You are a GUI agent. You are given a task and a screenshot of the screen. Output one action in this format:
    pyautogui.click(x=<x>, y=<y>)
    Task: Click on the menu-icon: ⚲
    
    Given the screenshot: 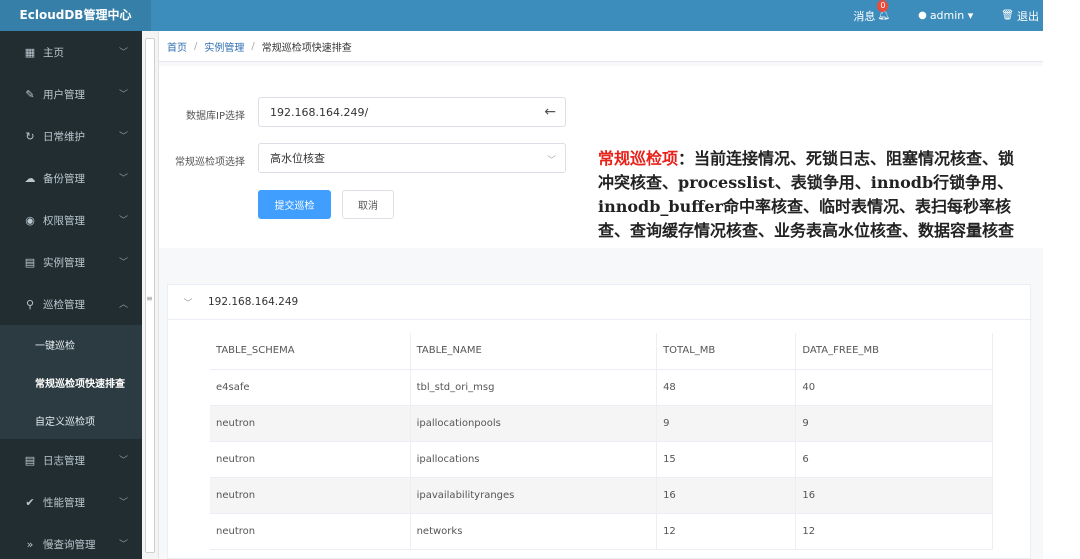 What is the action you would take?
    pyautogui.click(x=30, y=304)
    